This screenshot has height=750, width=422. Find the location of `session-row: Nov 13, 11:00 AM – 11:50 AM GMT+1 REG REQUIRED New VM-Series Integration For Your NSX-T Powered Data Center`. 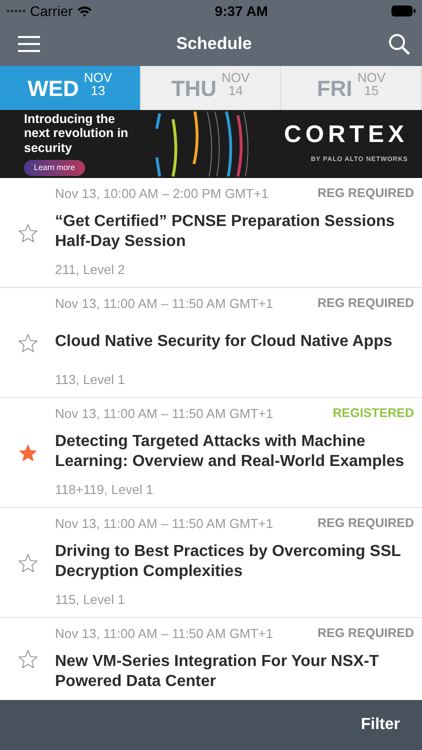

session-row: Nov 13, 11:00 AM – 11:50 AM GMT+1 REG REQUIRED New VM-Series Integration For Your NSX-T Powered Data Center is located at coordinates (211, 659).